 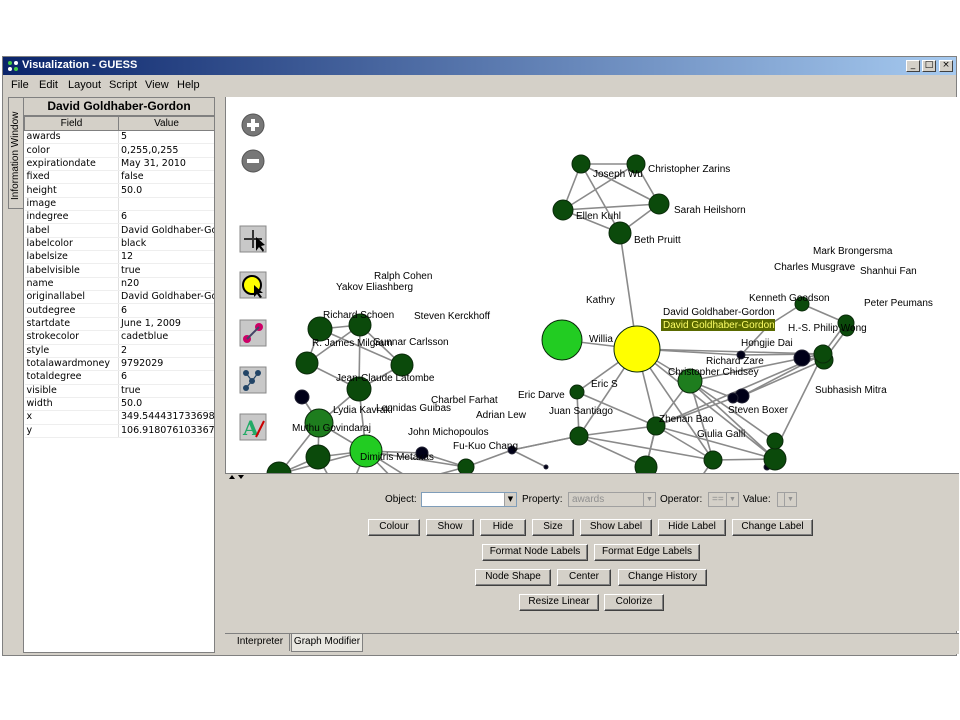 I want to click on node-label: Beth Pruitt, so click(x=657, y=240).